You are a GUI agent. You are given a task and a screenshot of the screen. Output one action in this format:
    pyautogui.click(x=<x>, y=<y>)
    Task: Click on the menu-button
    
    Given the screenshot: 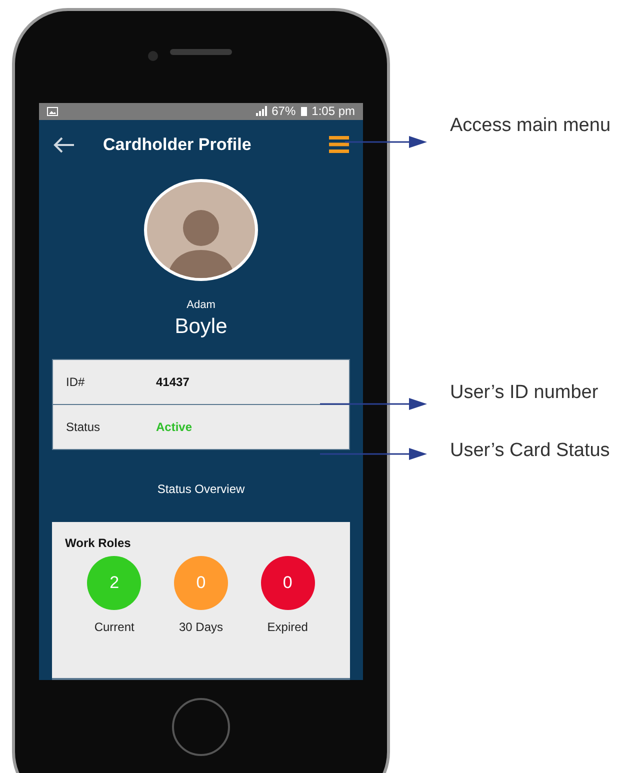 What is the action you would take?
    pyautogui.click(x=339, y=145)
    